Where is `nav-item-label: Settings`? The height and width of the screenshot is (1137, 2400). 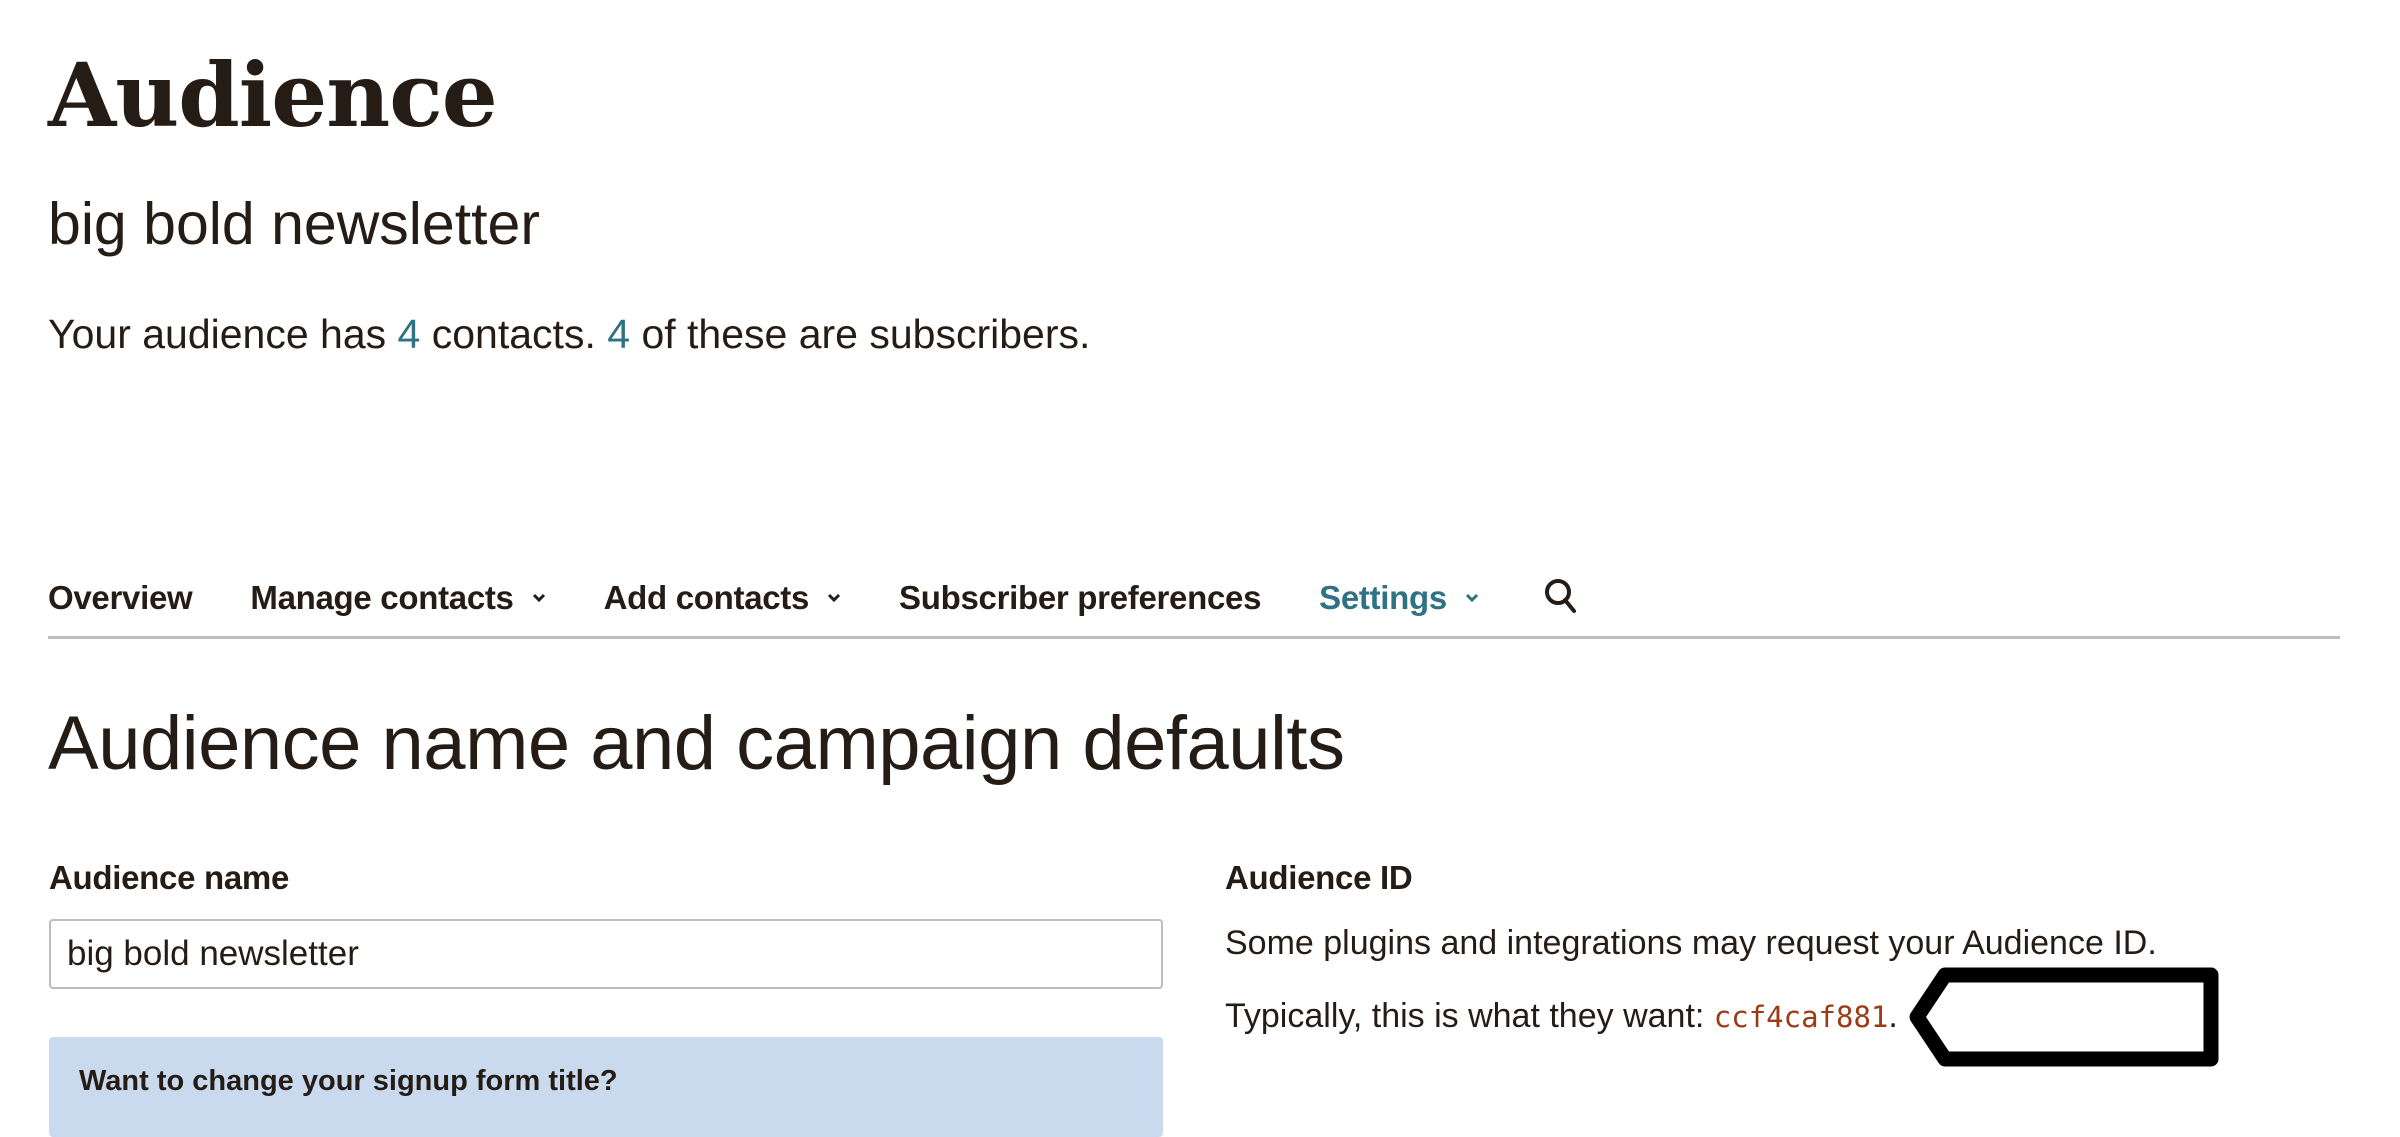
nav-item-label: Settings is located at coordinates (1383, 597).